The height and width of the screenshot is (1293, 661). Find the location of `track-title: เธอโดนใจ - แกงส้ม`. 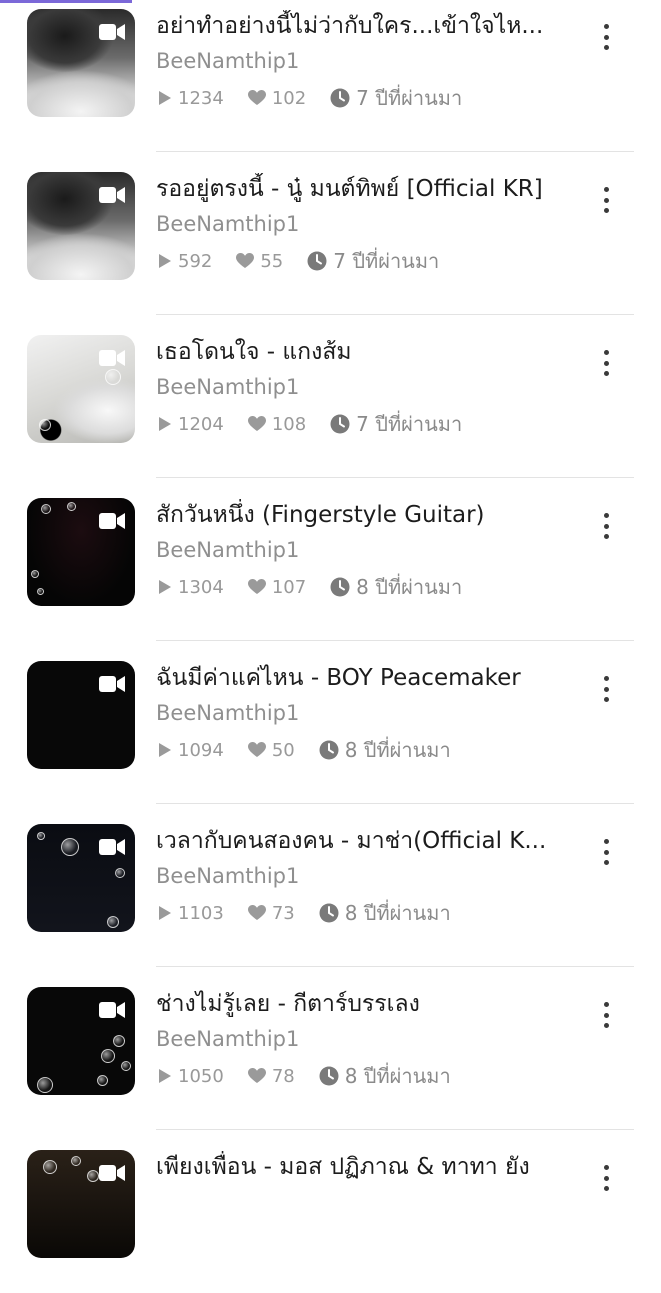

track-title: เธอโดนใจ - แกงส้ม is located at coordinates (361, 352).